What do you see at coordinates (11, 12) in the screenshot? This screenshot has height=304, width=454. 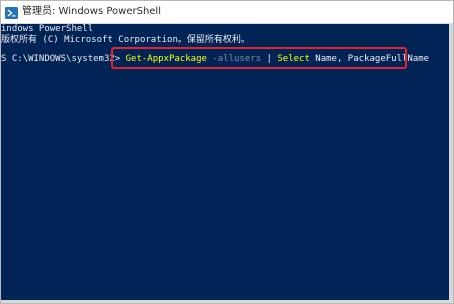 I see `powershell-icon` at bounding box center [11, 12].